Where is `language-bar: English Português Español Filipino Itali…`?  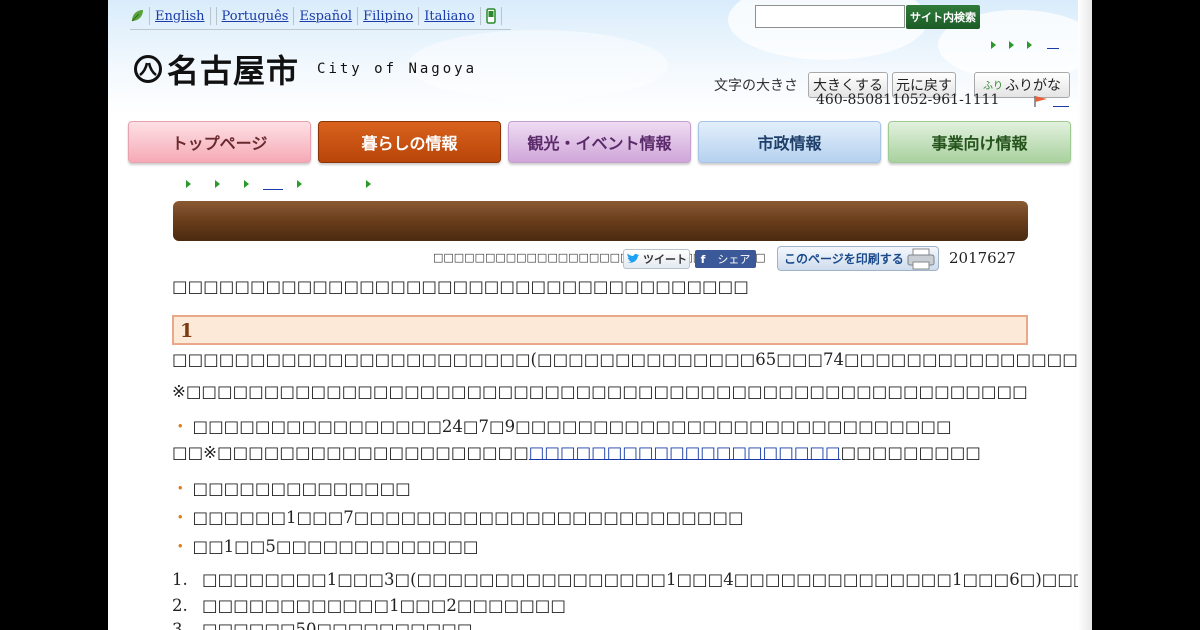 language-bar: English Português Español Filipino Itali… is located at coordinates (320, 16).